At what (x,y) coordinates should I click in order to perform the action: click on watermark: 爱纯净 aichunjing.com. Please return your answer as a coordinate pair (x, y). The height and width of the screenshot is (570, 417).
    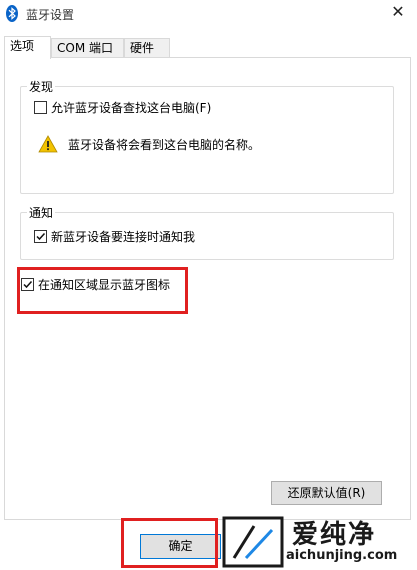
    Looking at the image, I should click on (318, 541).